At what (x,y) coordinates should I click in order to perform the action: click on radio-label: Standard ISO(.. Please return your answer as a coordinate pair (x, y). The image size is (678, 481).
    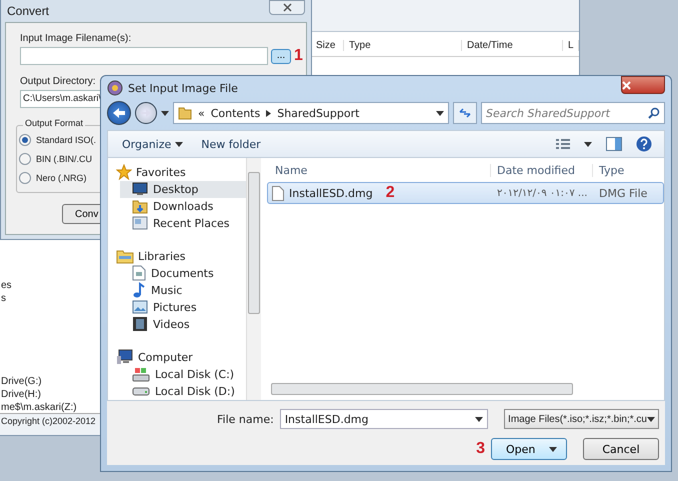
    Looking at the image, I should click on (66, 140).